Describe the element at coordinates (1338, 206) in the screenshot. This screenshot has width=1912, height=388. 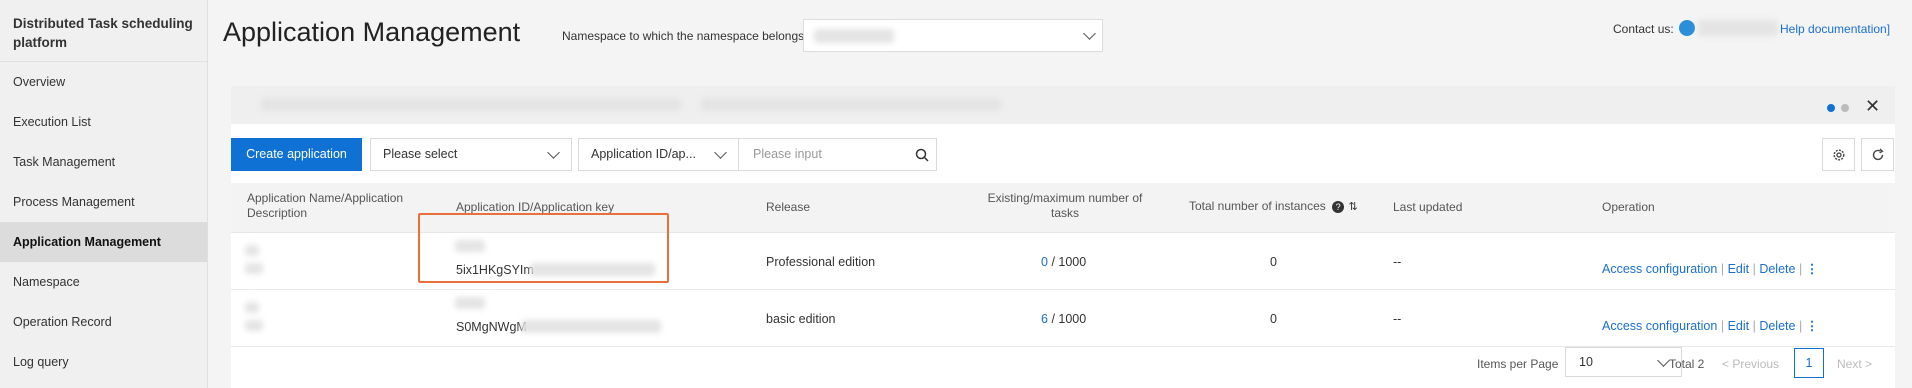
I see `help-icon: ?` at that location.